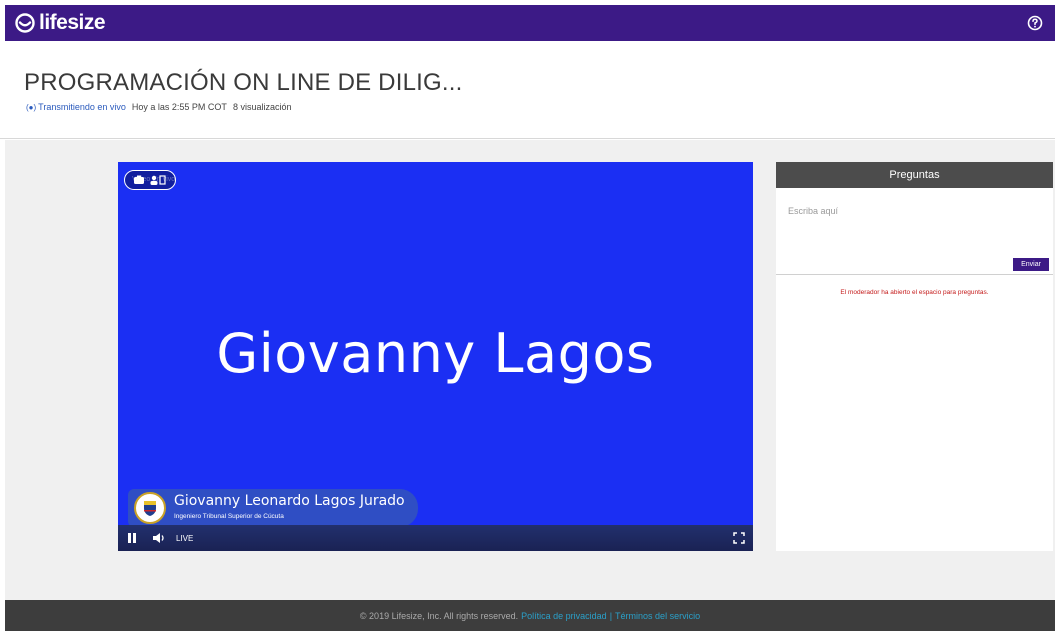 This screenshot has width=1055, height=631. What do you see at coordinates (179, 107) in the screenshot?
I see `event-date: Hoy a las 2:55 PM COT` at bounding box center [179, 107].